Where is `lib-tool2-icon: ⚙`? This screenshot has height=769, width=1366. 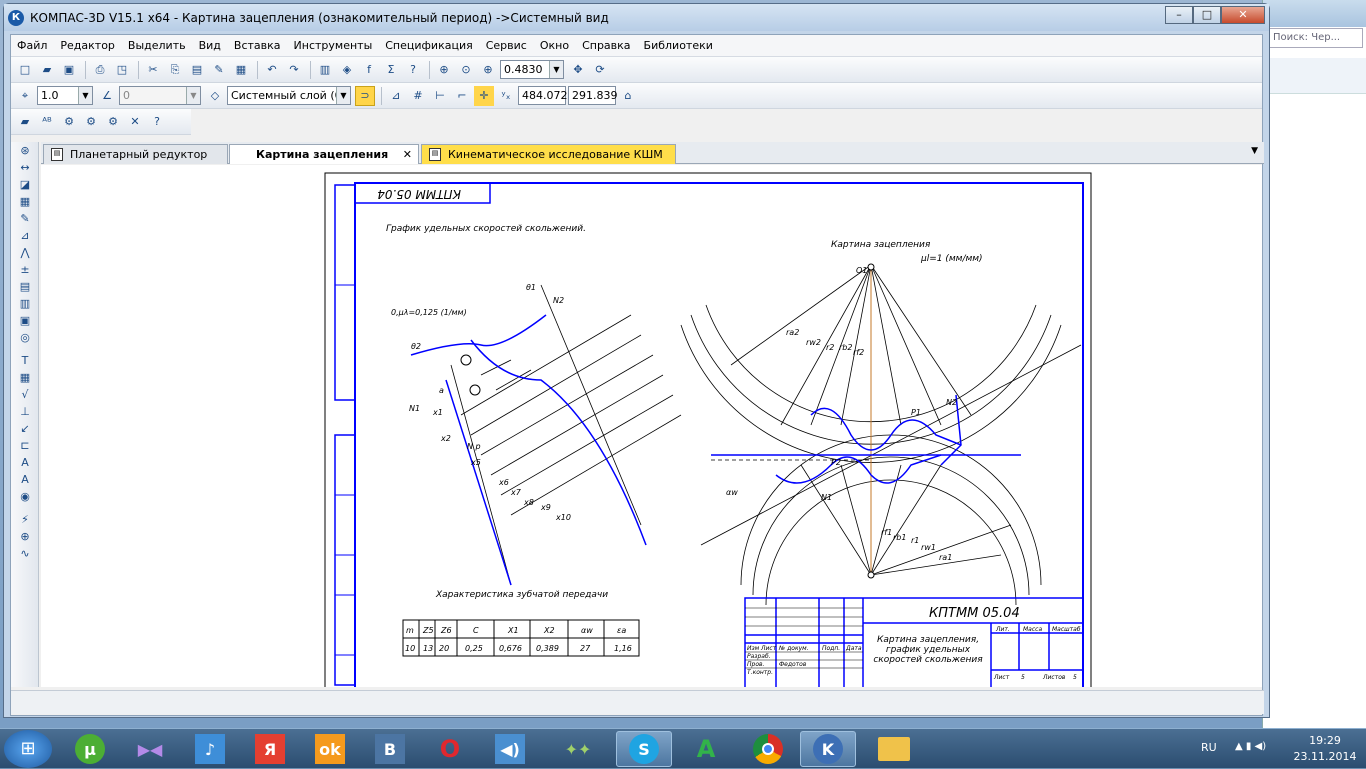
lib-tool2-icon: ⚙ is located at coordinates (91, 122).